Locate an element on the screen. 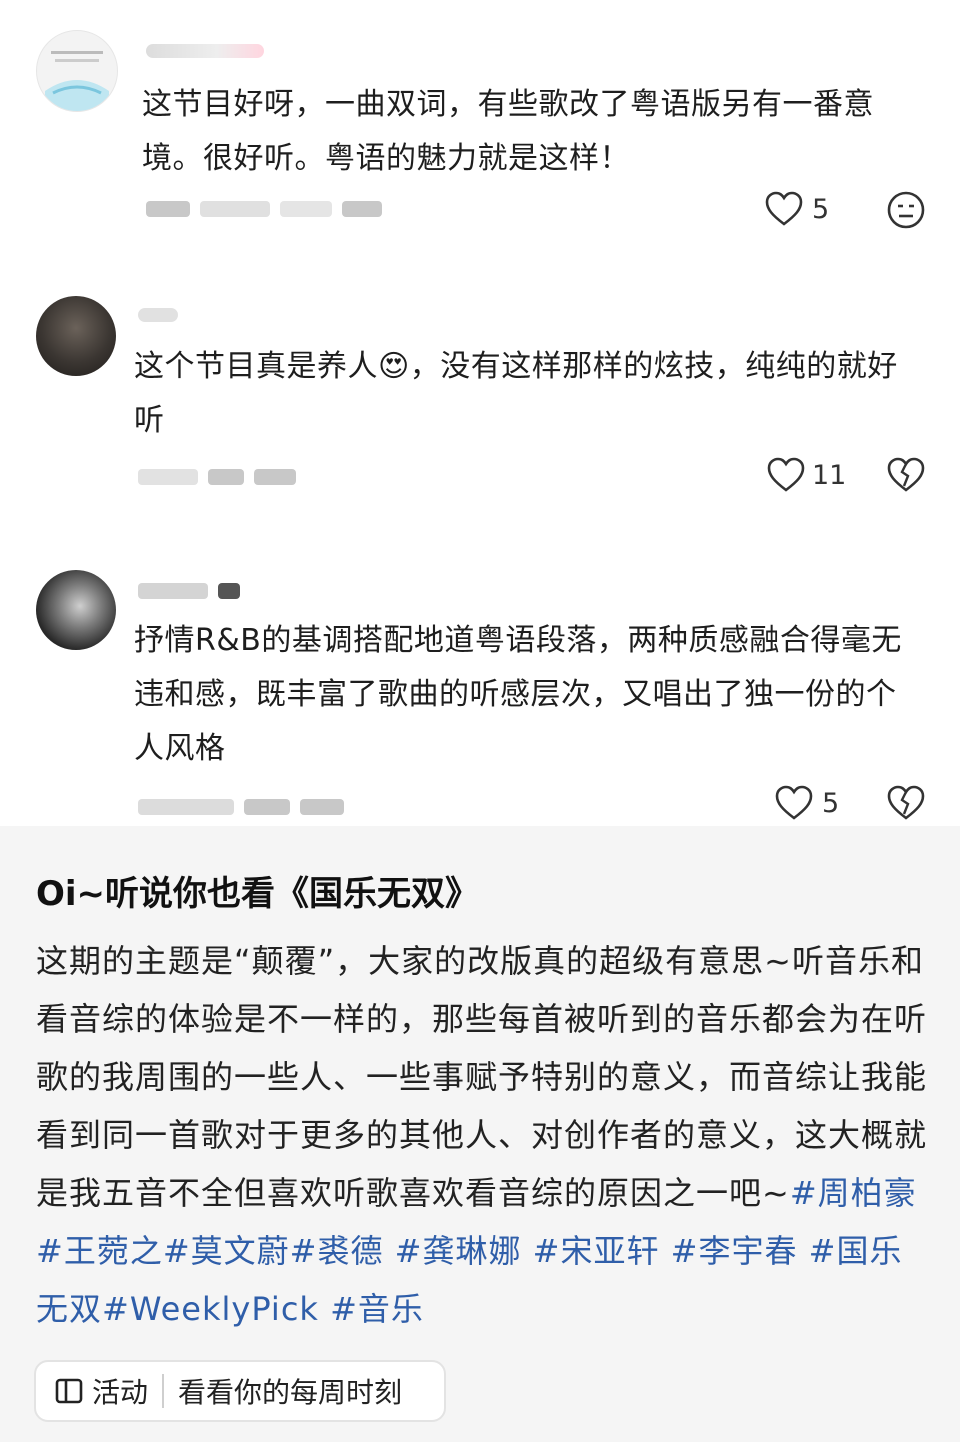 This screenshot has height=1442, width=960. tag-link: #WeeklyPick is located at coordinates (210, 1309).